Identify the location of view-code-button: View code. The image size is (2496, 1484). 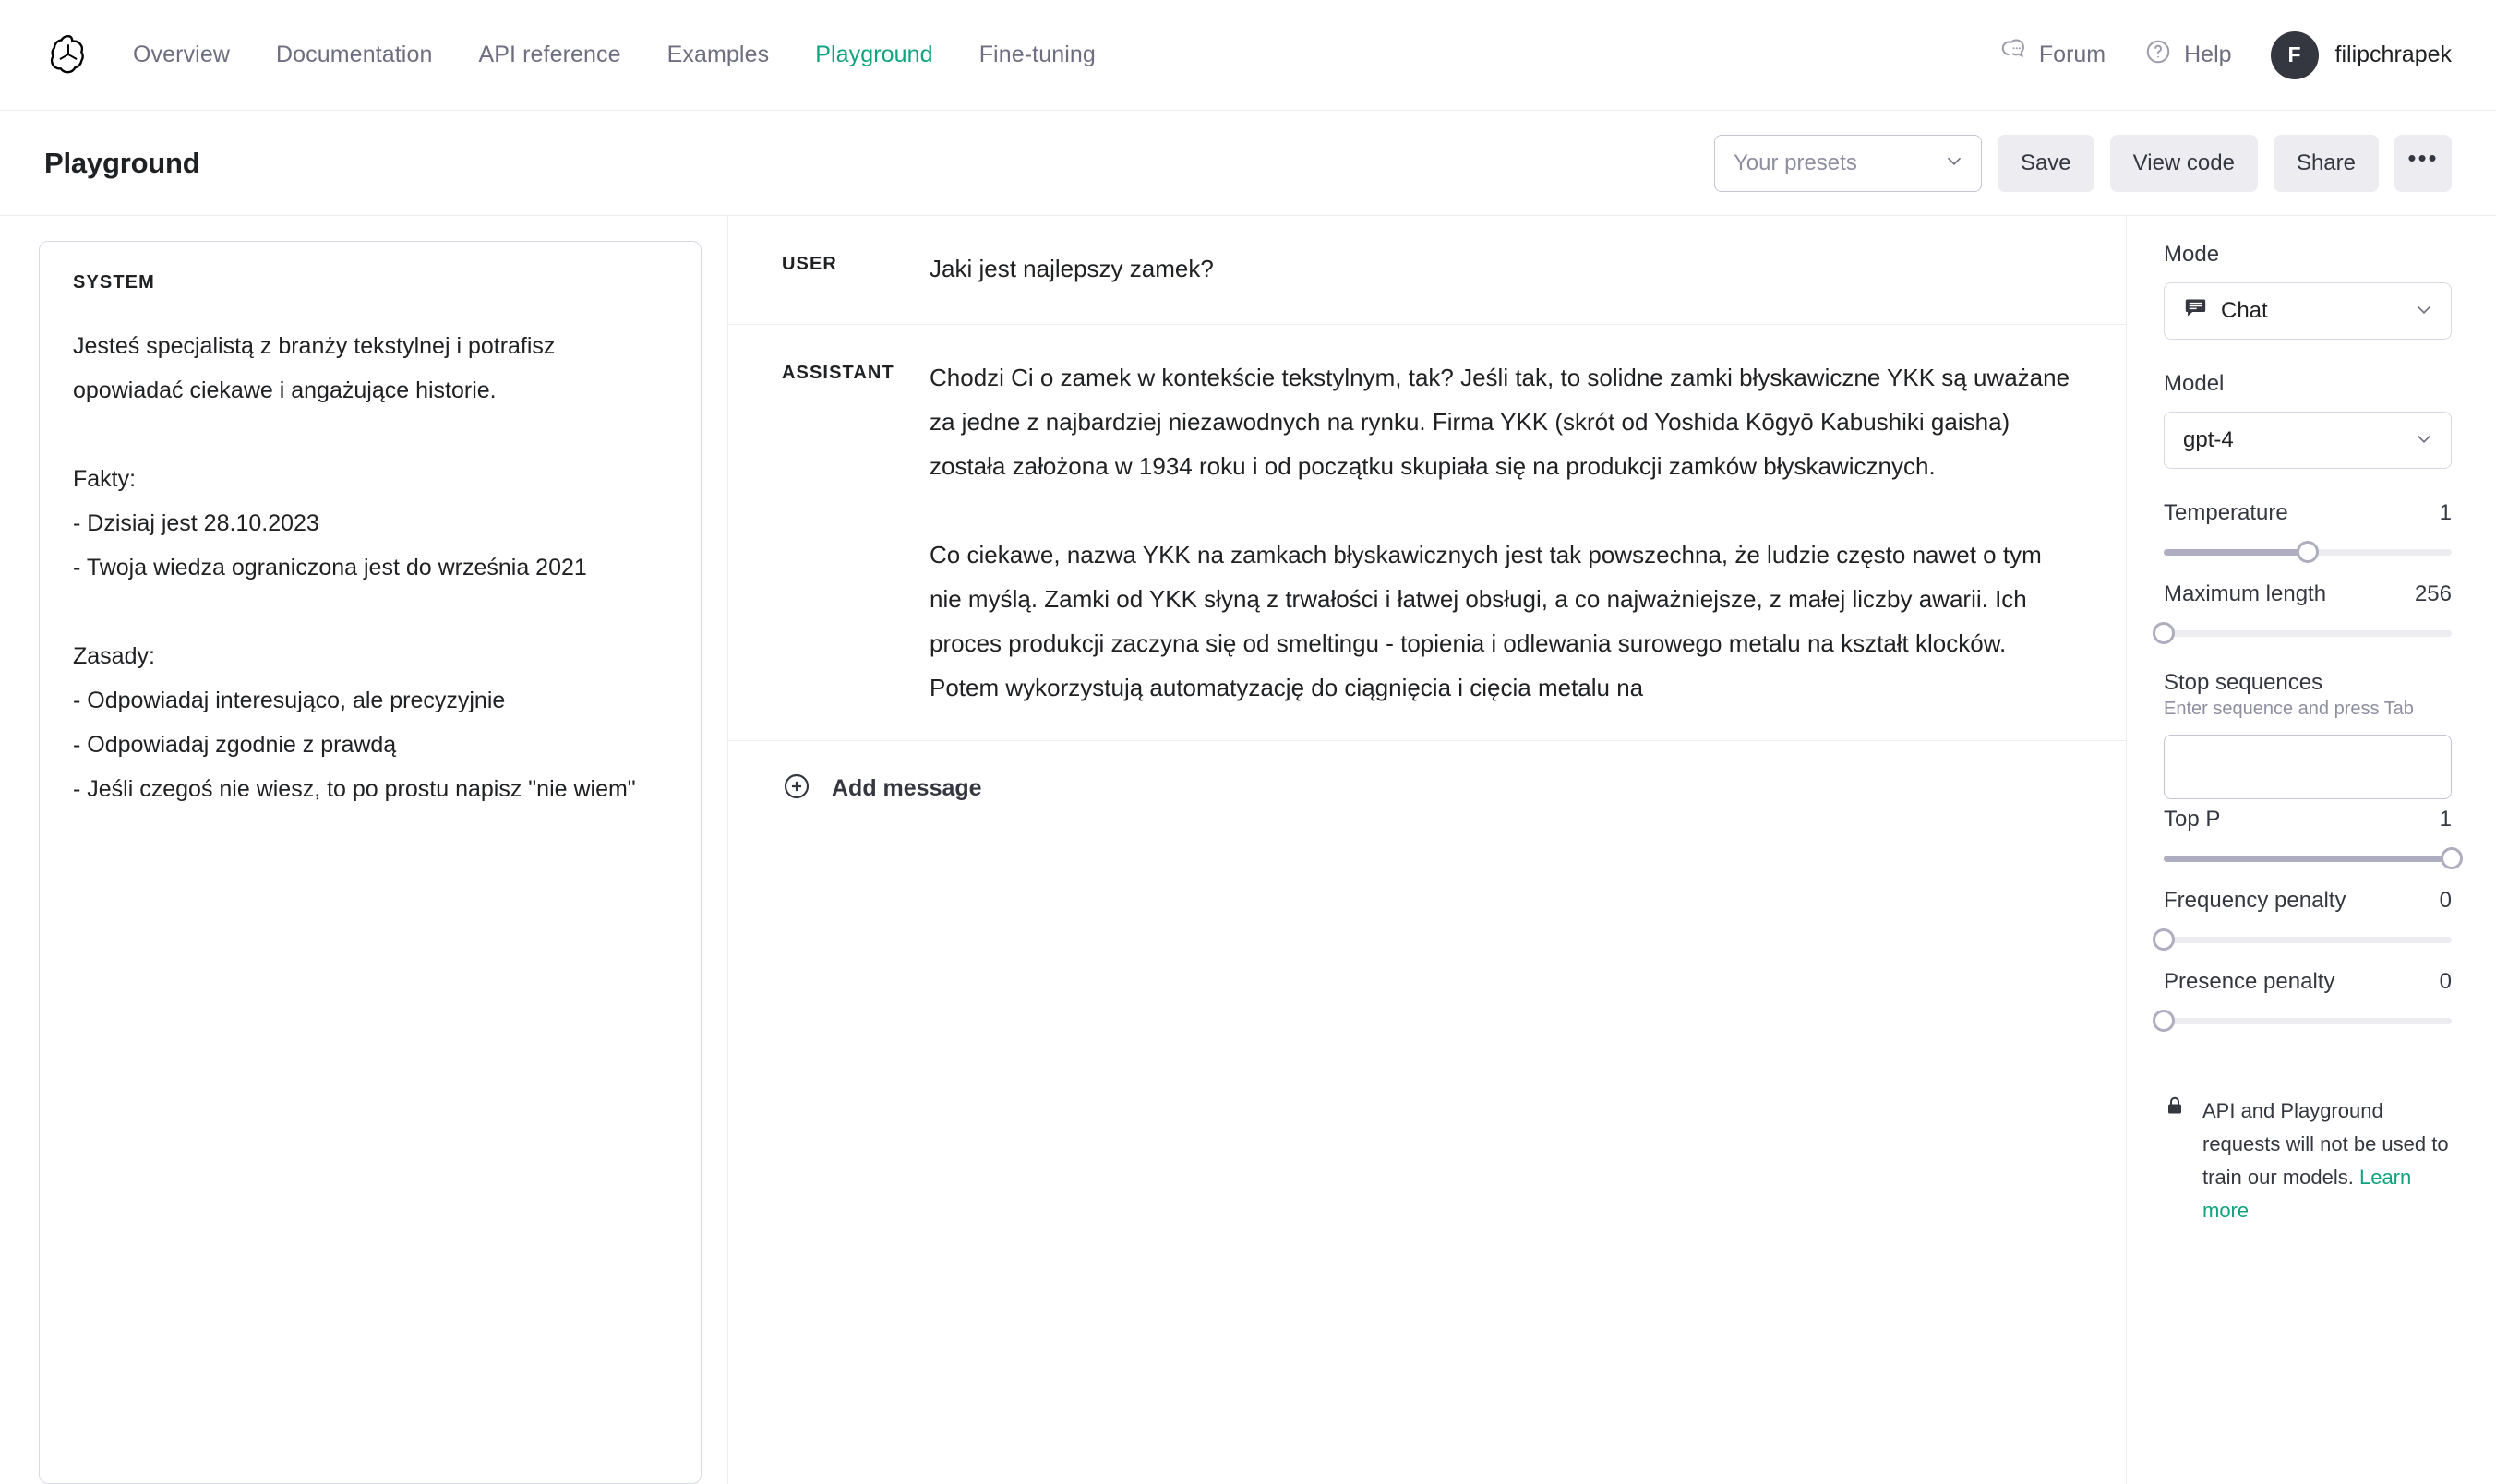
(2183, 163).